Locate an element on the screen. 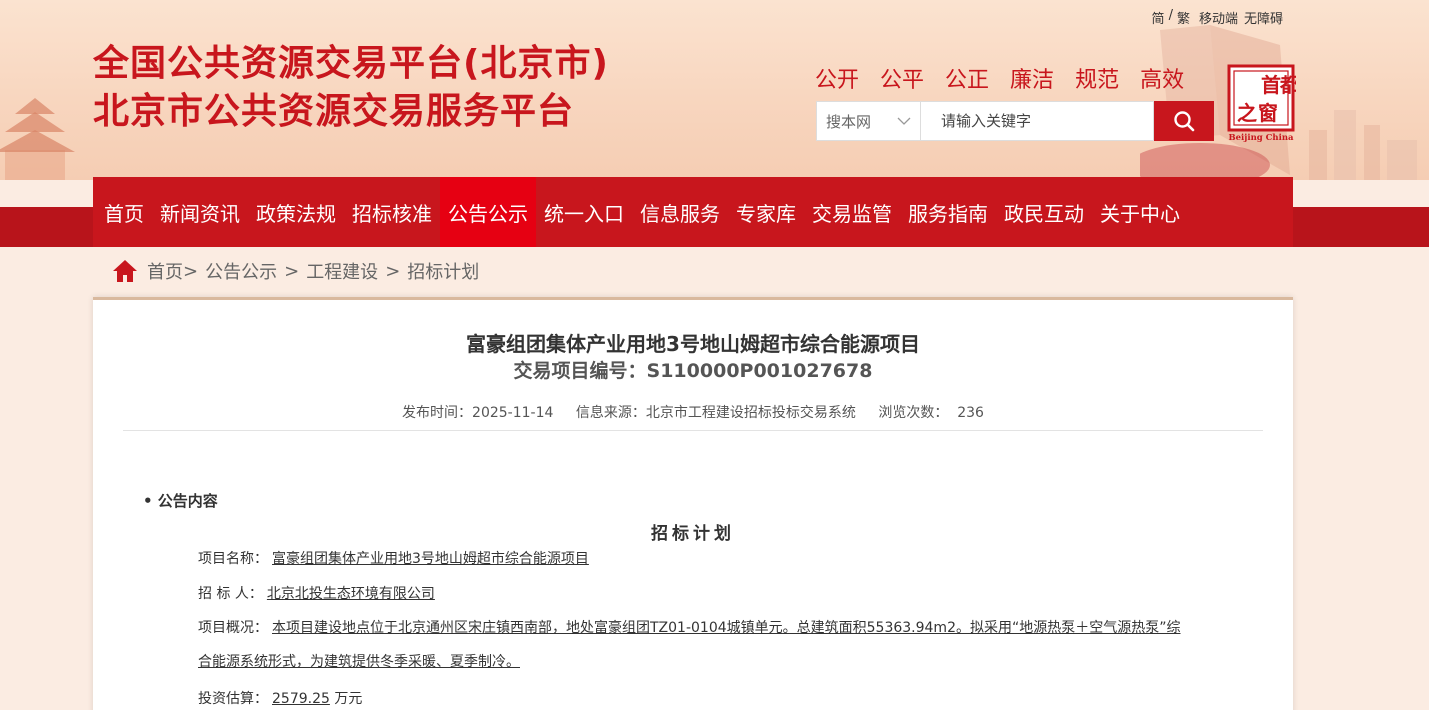 This screenshot has height=710, width=1429. nav-service-guide: 服务指南 is located at coordinates (948, 212).